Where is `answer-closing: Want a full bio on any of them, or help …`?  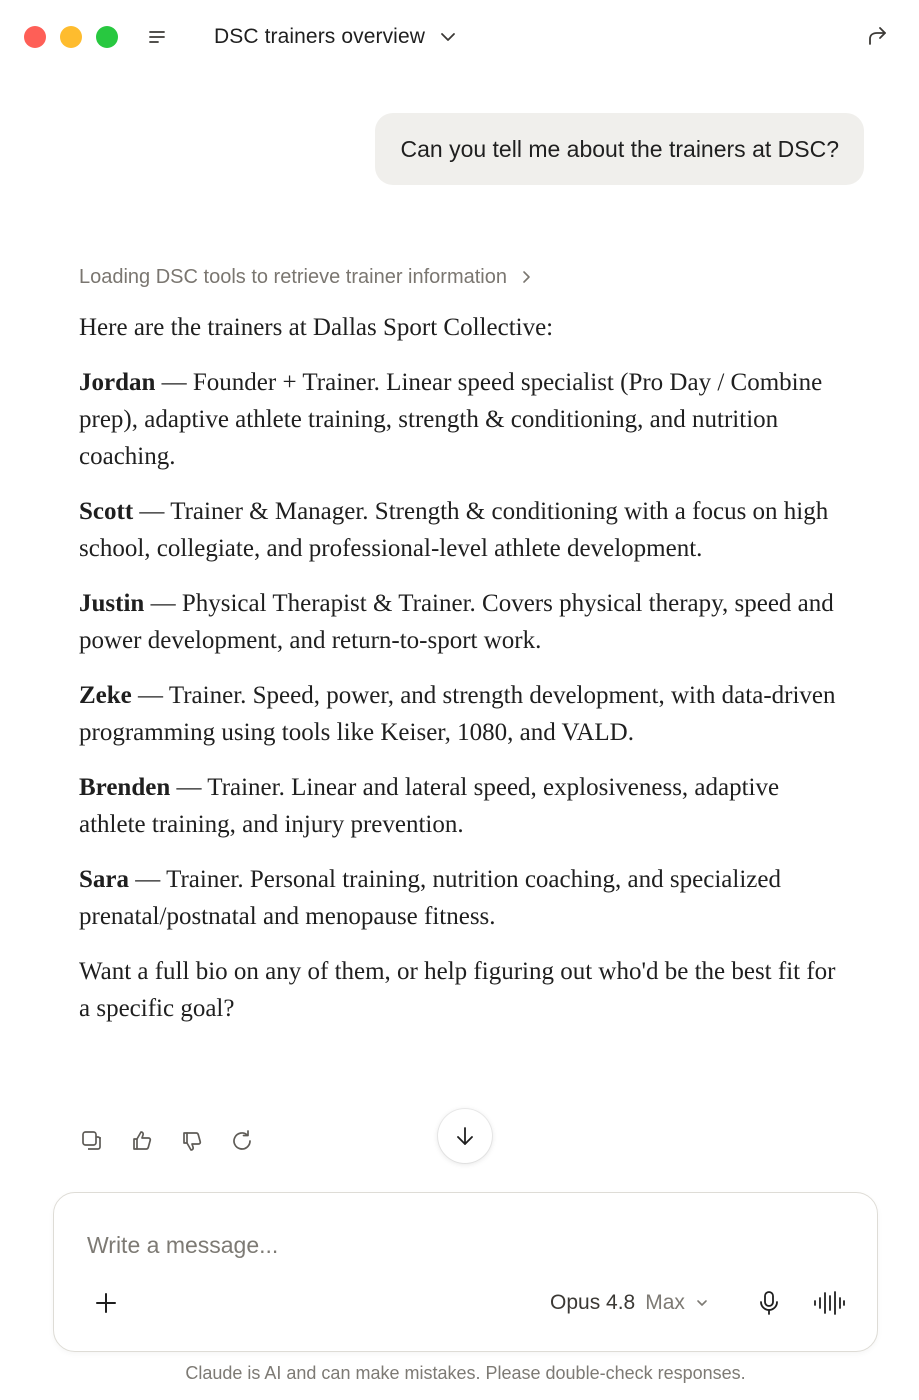
answer-closing: Want a full bio on any of them, or help … is located at coordinates (457, 990).